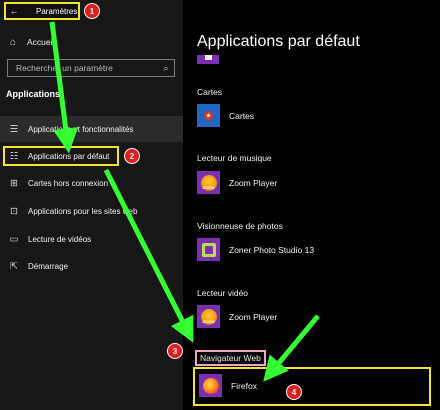  Describe the element at coordinates (208, 115) in the screenshot. I see `maps-app-icon` at that location.